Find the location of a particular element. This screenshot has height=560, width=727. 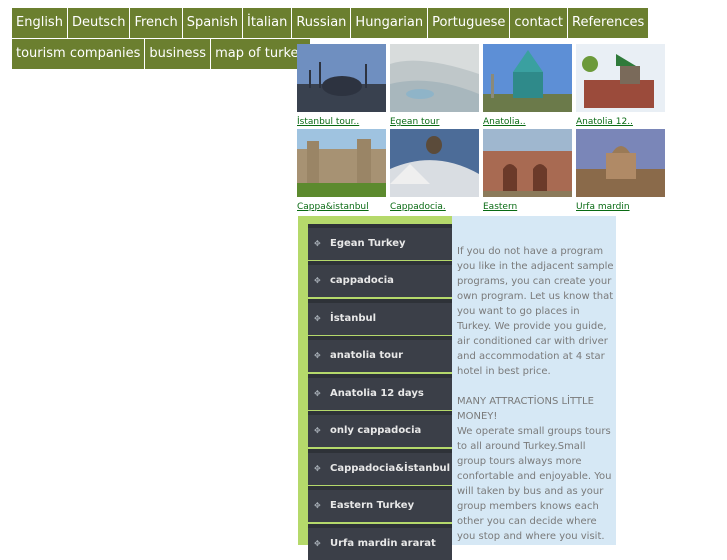

menu-item-urfa-mardin-ararat: ✥ Urfa mardin ararat is located at coordinates (380, 542).